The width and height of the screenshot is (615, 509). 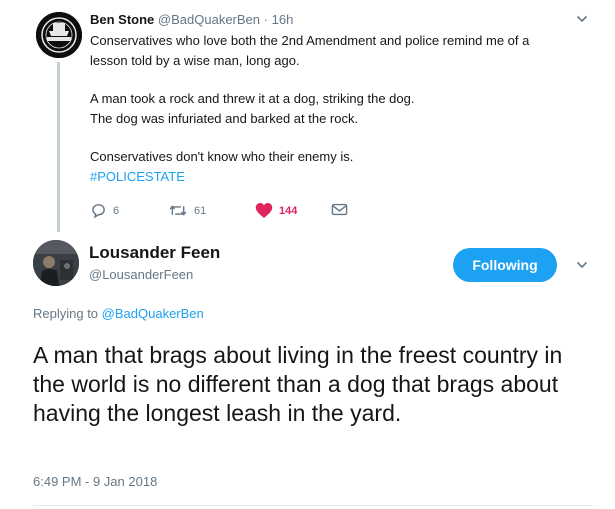 What do you see at coordinates (209, 19) in the screenshot?
I see `tweet1-author-handle: @BadQuakerBen` at bounding box center [209, 19].